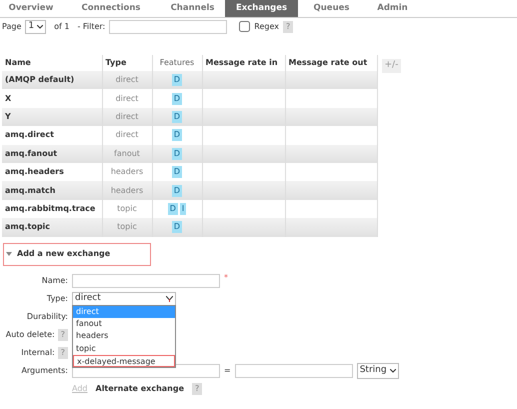 The width and height of the screenshot is (517, 409). I want to click on section-header: Add a new exchange, so click(77, 254).